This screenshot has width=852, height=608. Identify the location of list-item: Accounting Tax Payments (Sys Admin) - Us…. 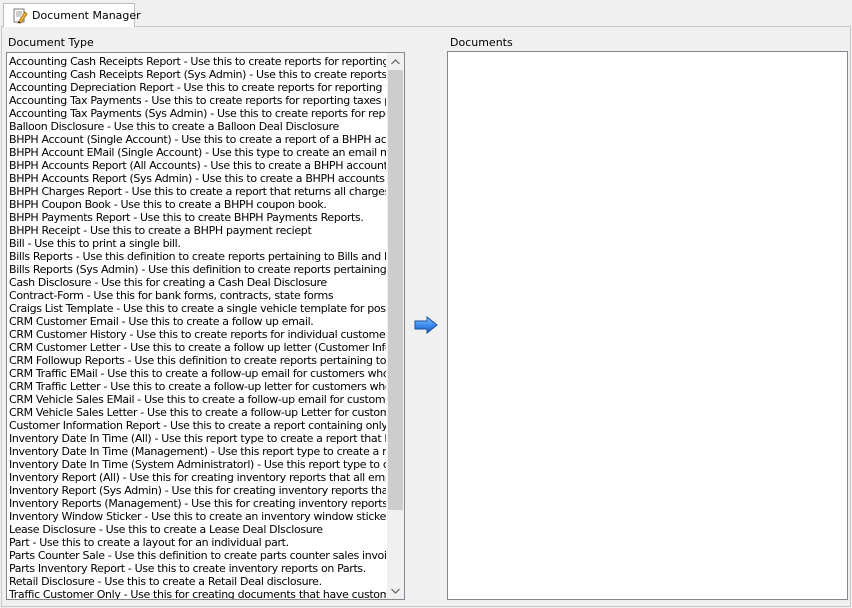
(197, 113).